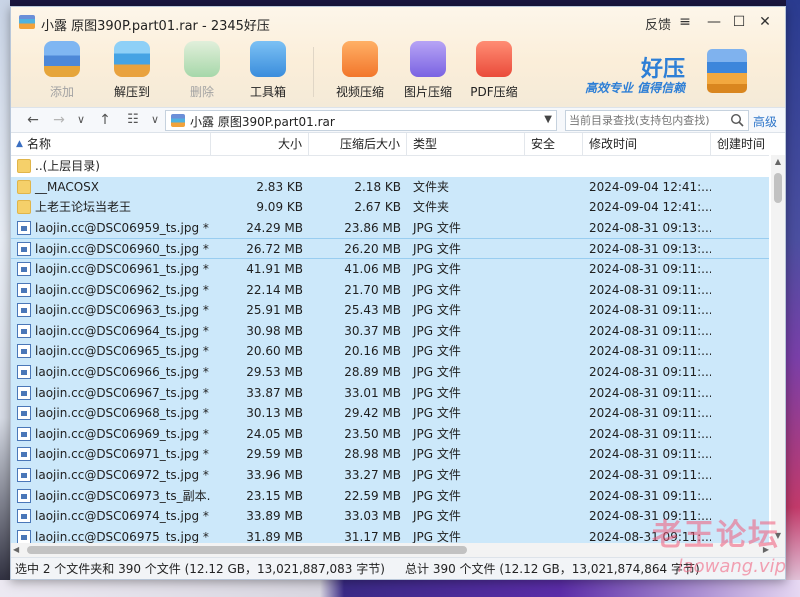  What do you see at coordinates (267, 92) in the screenshot?
I see `toolbox-label: 工具箱` at bounding box center [267, 92].